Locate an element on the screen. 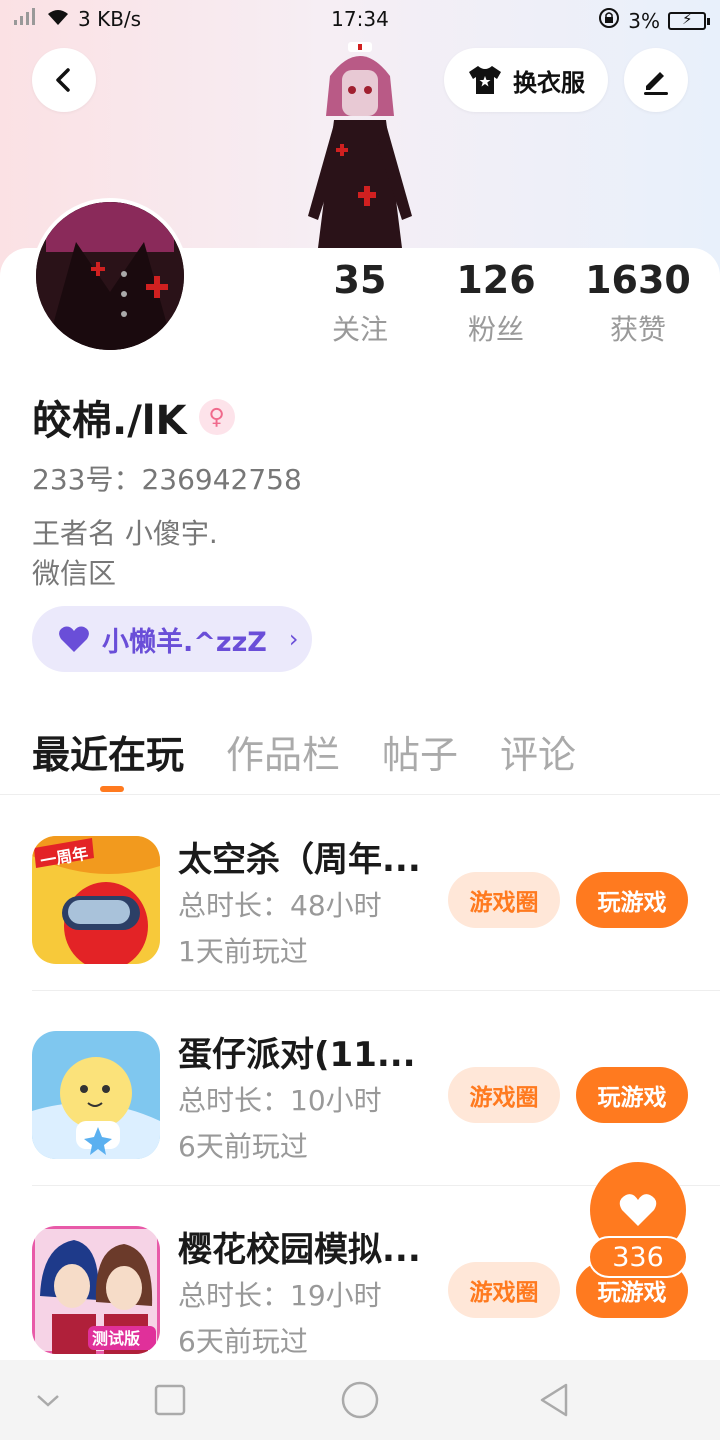  edit-profile-button is located at coordinates (656, 80).